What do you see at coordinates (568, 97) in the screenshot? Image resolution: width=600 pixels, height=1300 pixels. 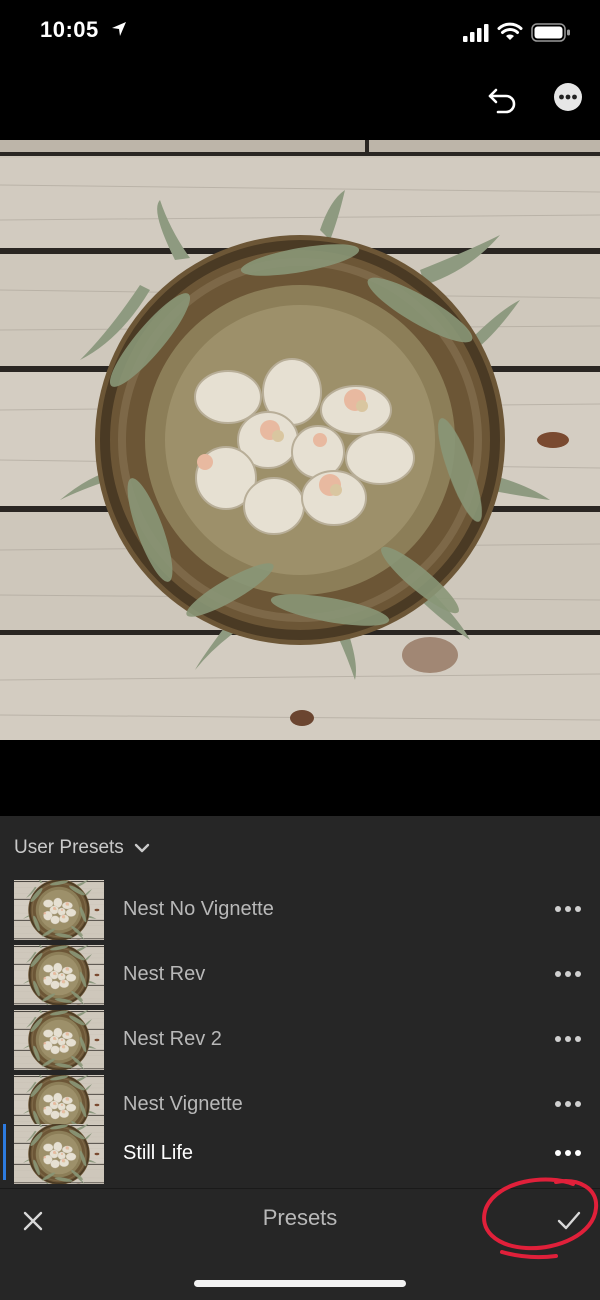 I see `more-options-icon` at bounding box center [568, 97].